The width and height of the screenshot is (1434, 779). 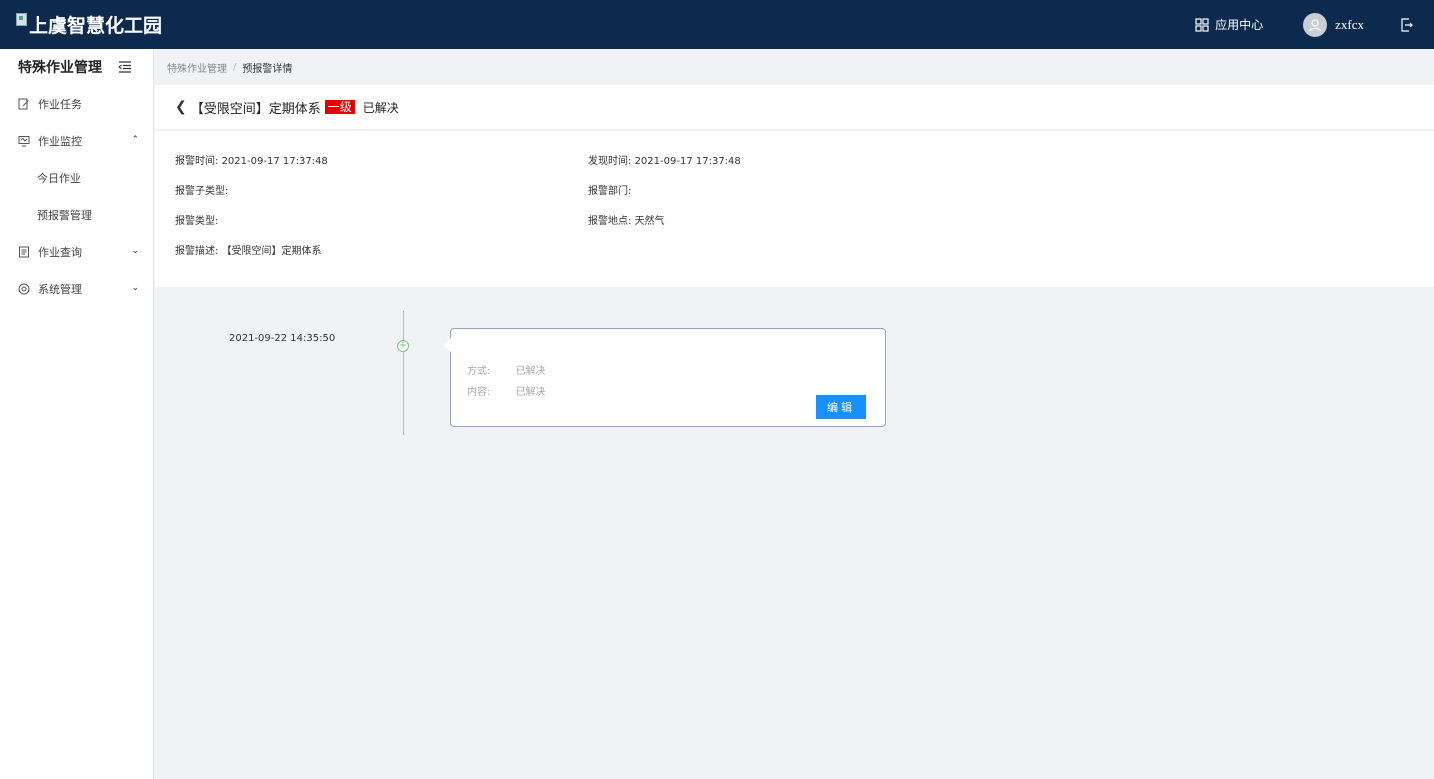 I want to click on sidebar-subitem-label: 今日作业, so click(x=59, y=178).